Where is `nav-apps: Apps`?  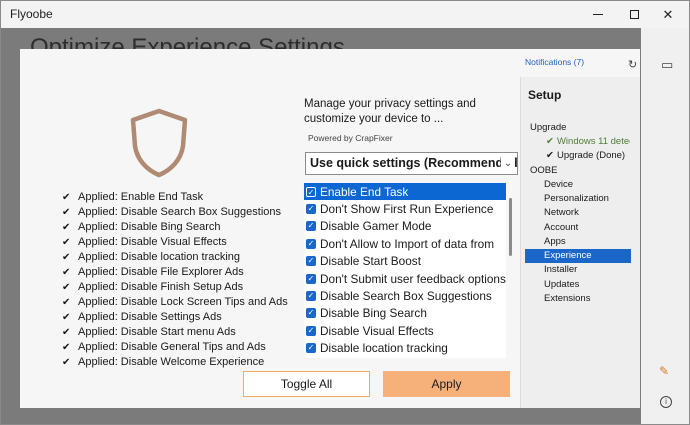
nav-apps: Apps is located at coordinates (555, 241).